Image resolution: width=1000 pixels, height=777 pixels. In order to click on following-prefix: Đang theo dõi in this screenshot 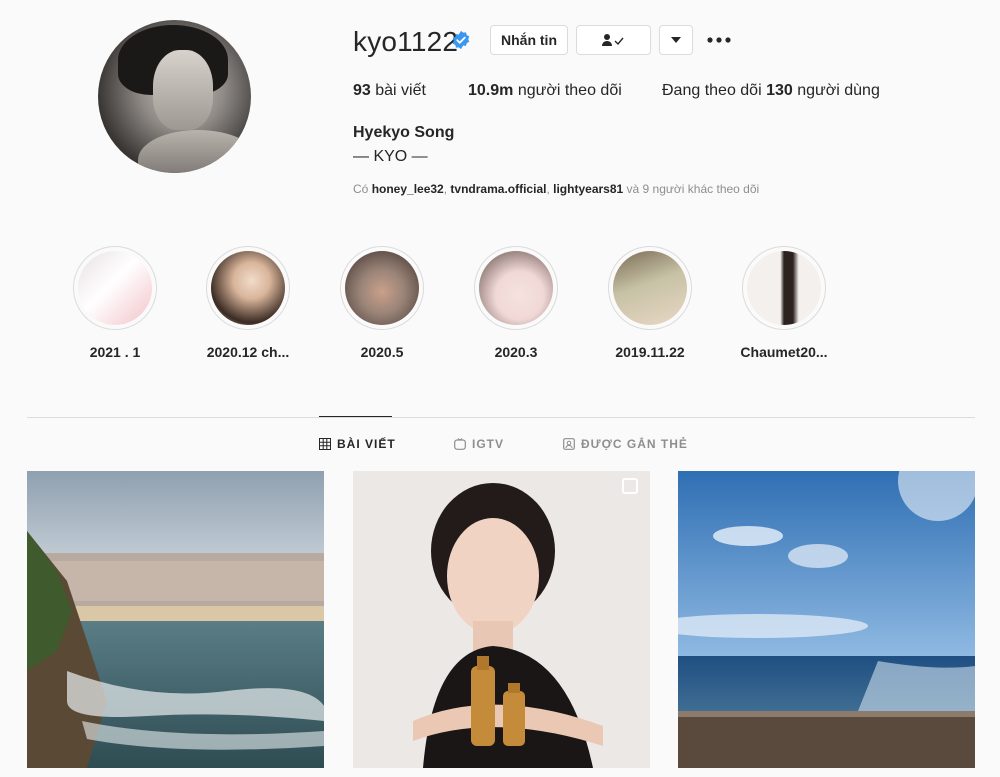, I will do `click(712, 90)`.